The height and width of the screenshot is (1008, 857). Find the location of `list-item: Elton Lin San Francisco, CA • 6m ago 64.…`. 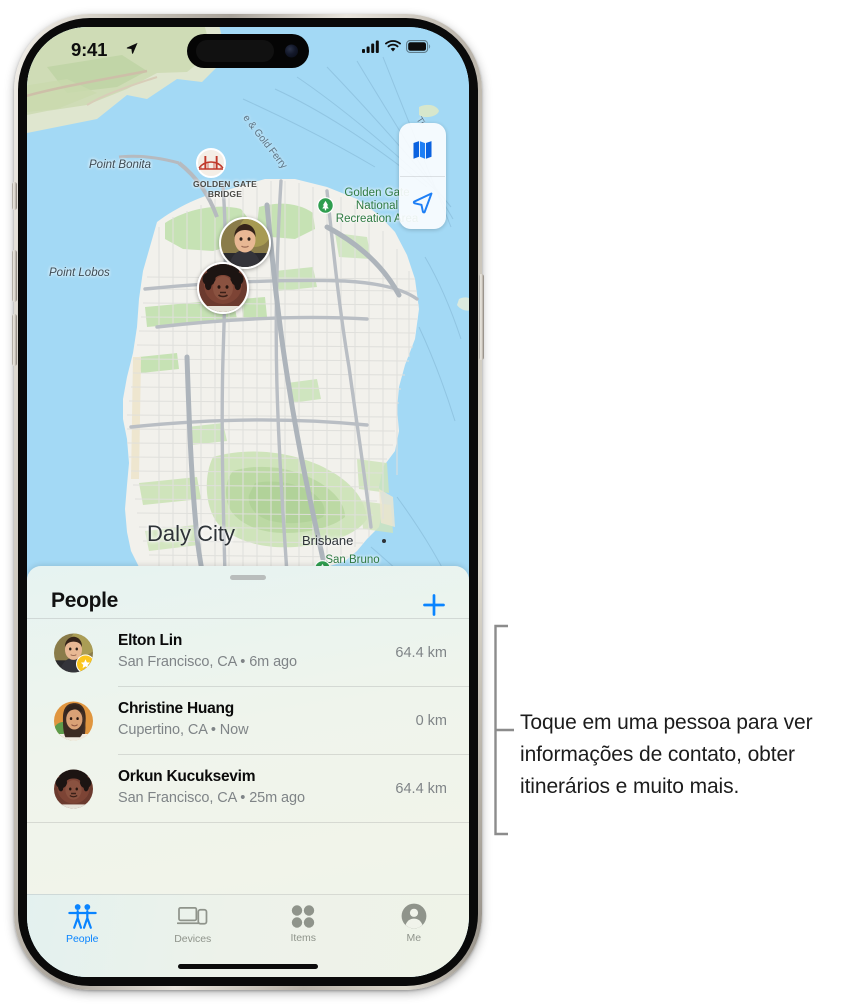

list-item: Elton Lin San Francisco, CA • 6m ago 64.… is located at coordinates (248, 653).